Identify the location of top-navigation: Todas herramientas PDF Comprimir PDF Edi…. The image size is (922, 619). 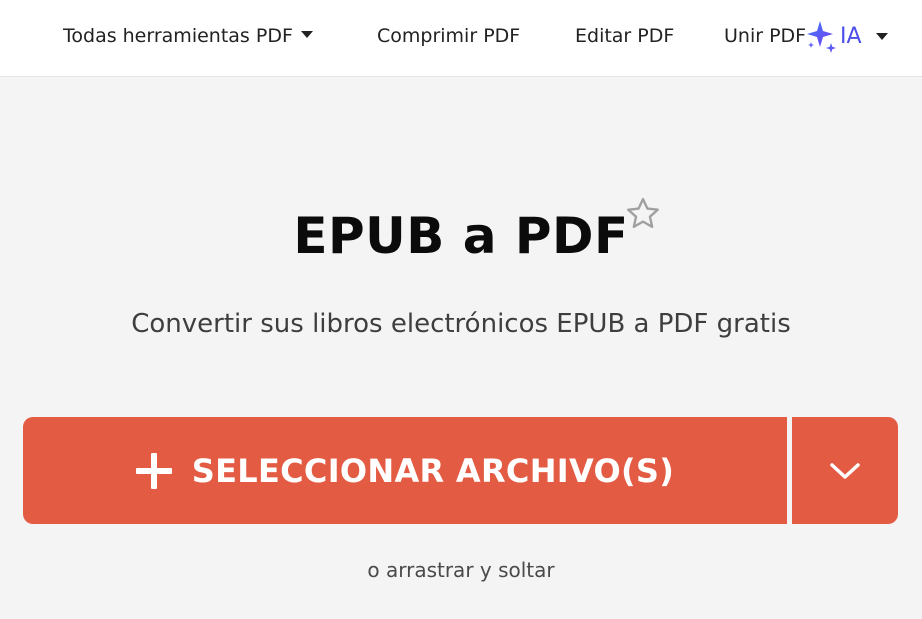
(461, 38).